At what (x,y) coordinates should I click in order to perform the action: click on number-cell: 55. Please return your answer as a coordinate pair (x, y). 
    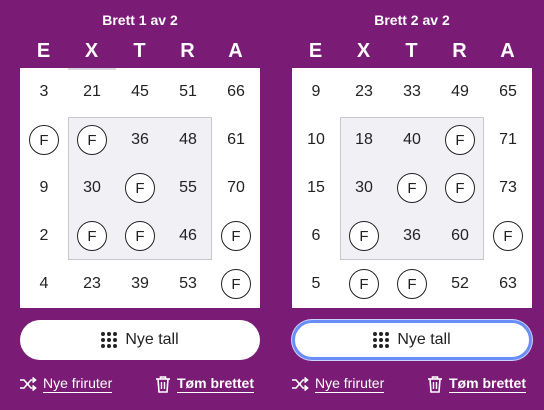
    Looking at the image, I should click on (188, 188).